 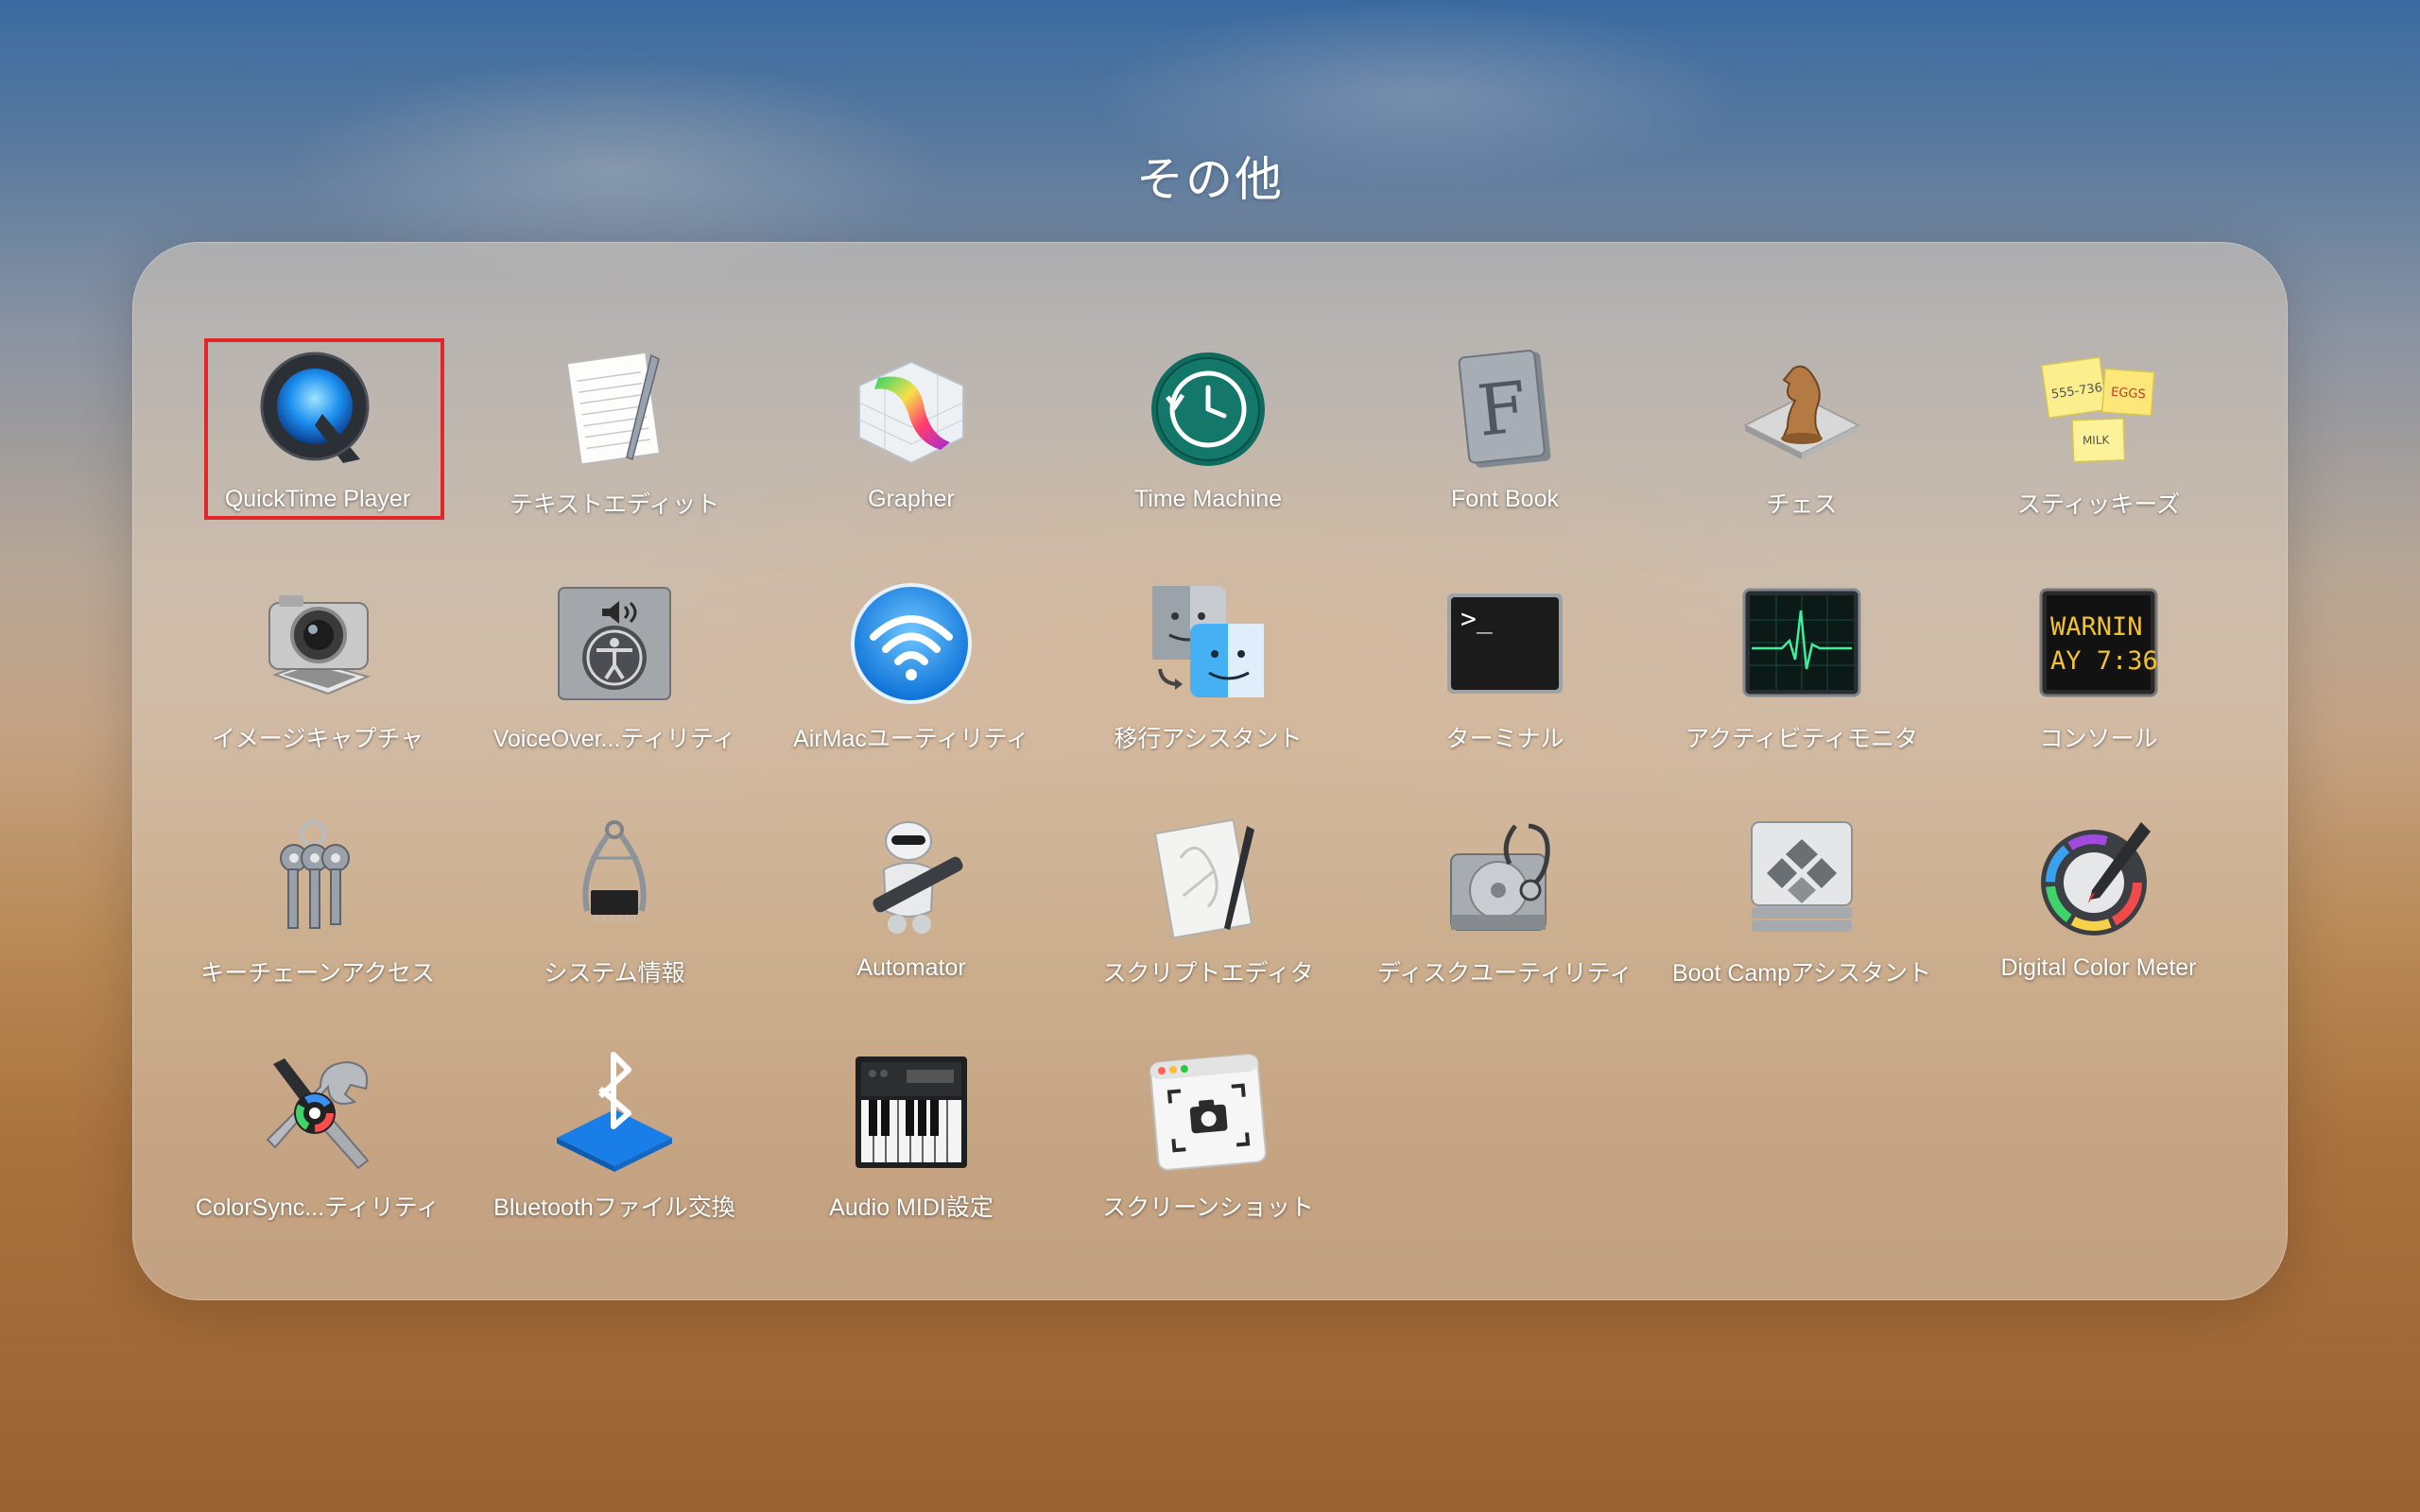 I want to click on app-bluetooth-file-exchange: Bluetoothファイル交換, so click(x=614, y=1155).